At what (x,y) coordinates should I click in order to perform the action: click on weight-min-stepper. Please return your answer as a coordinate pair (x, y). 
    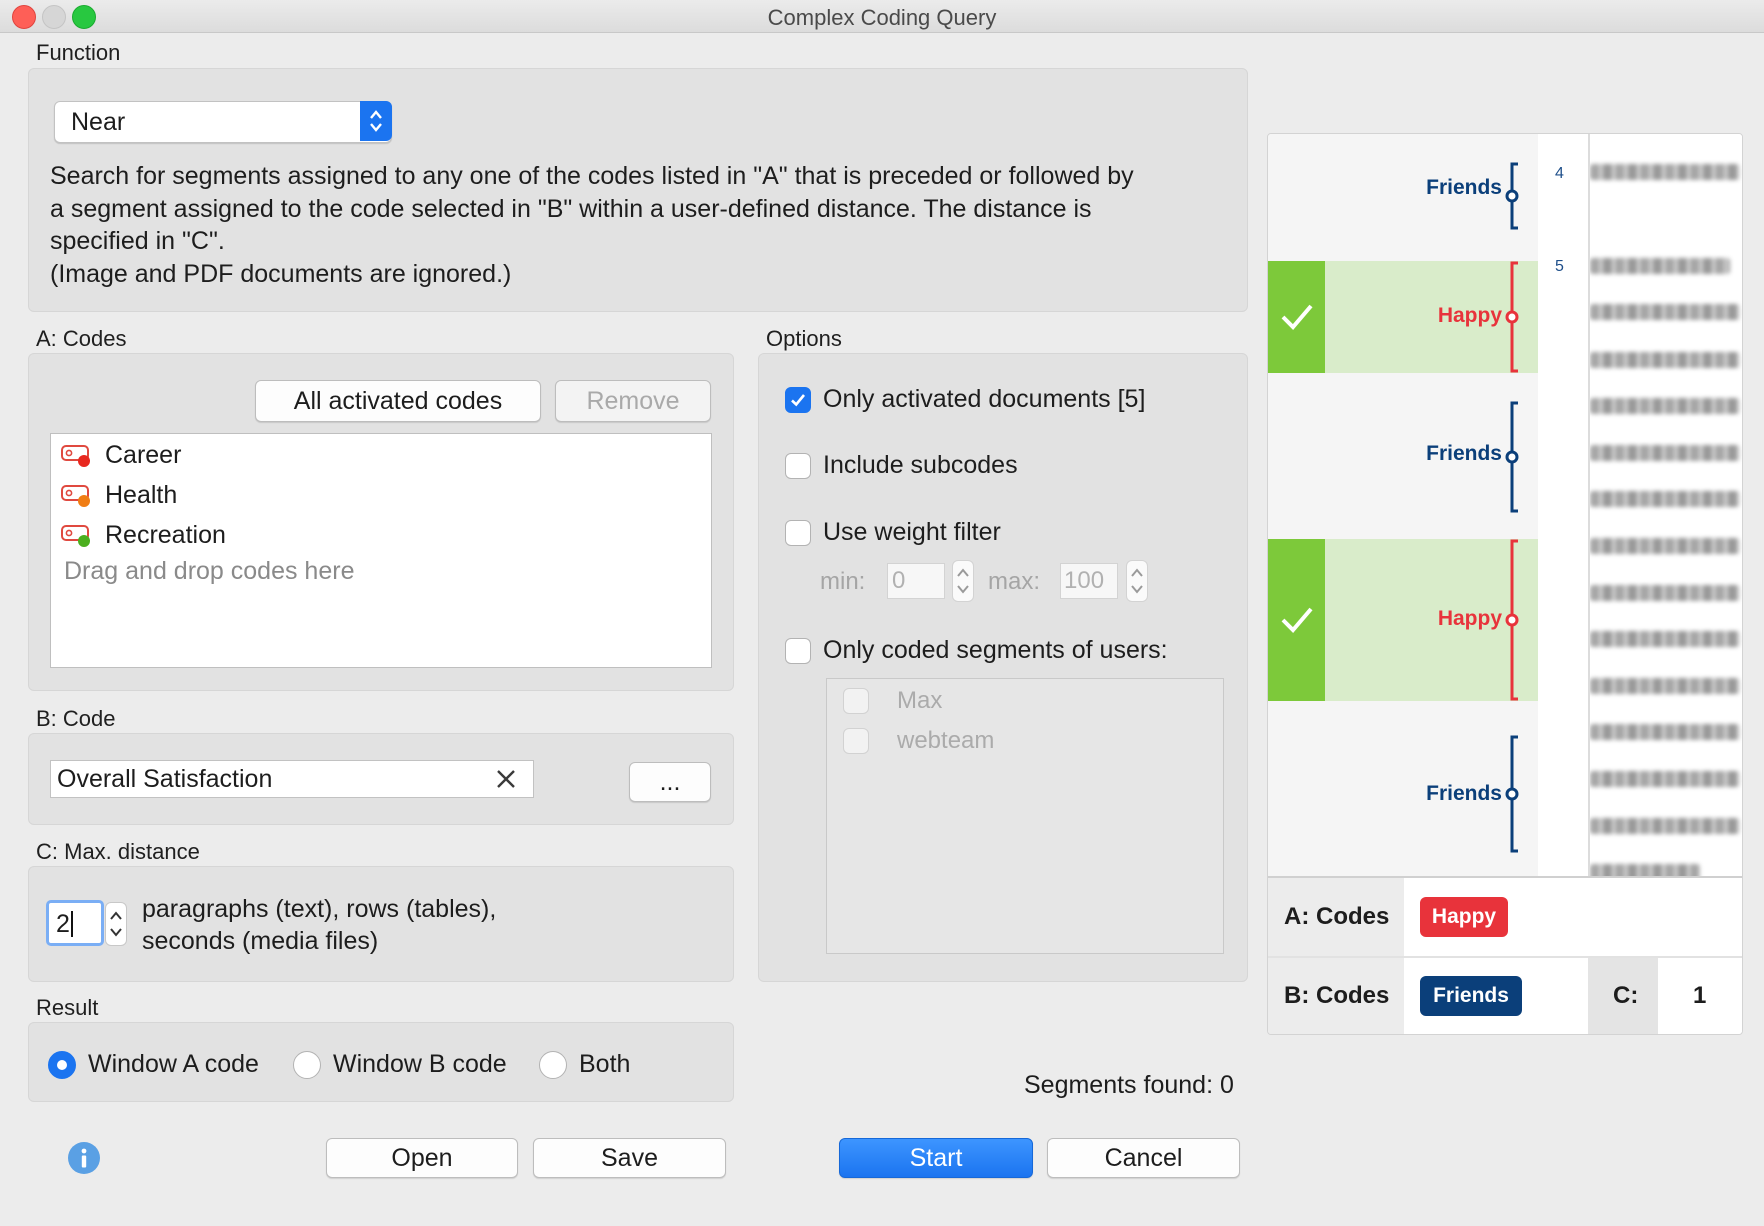
    Looking at the image, I should click on (963, 581).